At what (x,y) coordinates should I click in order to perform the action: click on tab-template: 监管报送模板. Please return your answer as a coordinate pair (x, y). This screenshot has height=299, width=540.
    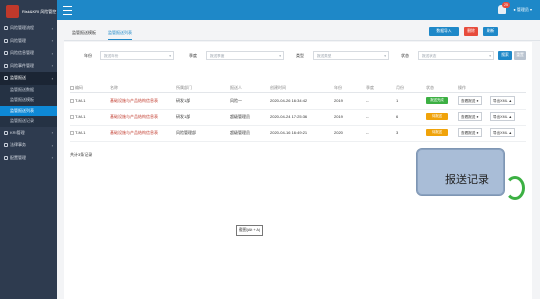
    Looking at the image, I should click on (84, 33).